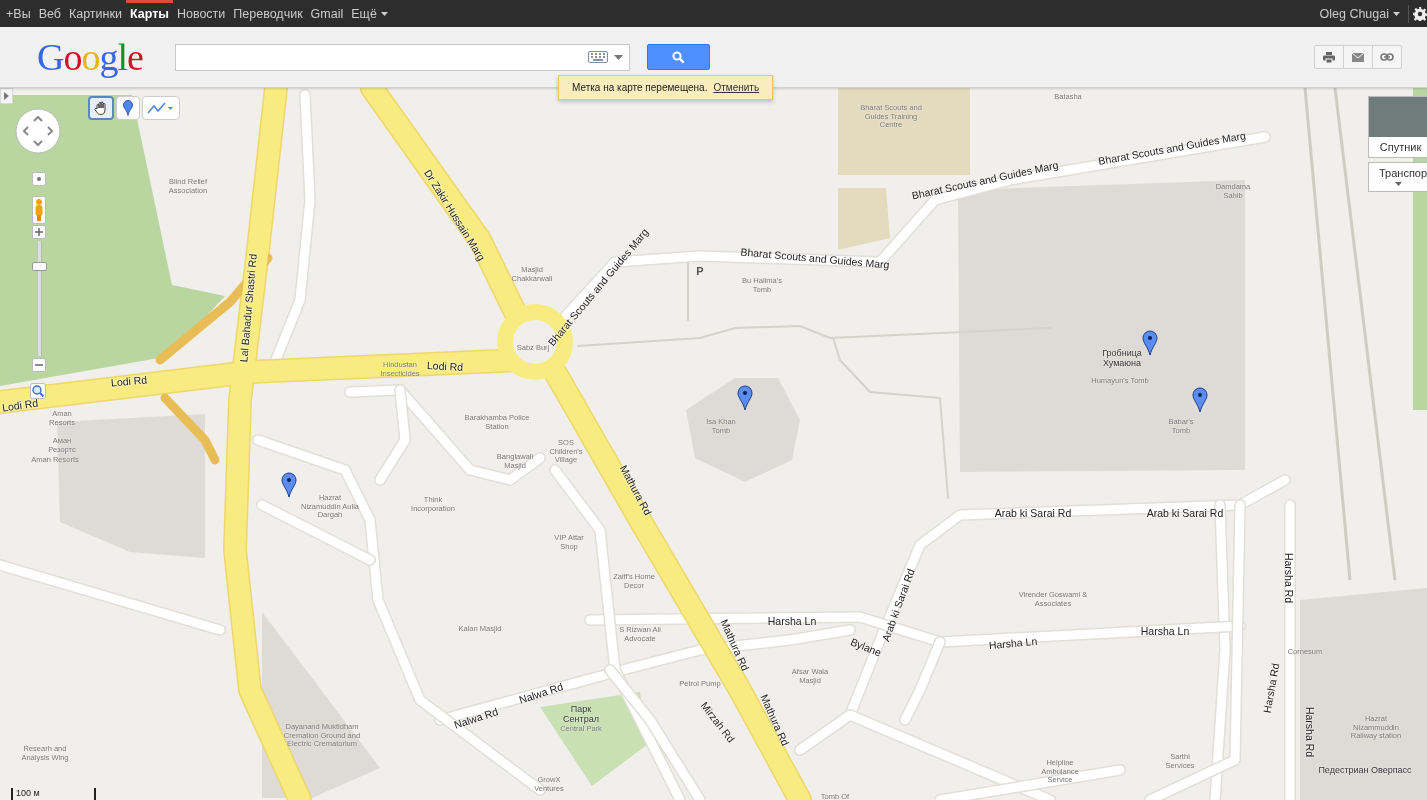 This screenshot has height=800, width=1427. Describe the element at coordinates (864, 219) in the screenshot. I see `campus-area` at that location.